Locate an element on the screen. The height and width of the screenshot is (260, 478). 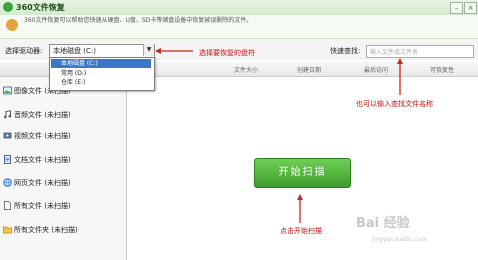
column-header: 创建日期 is located at coordinates (309, 69).